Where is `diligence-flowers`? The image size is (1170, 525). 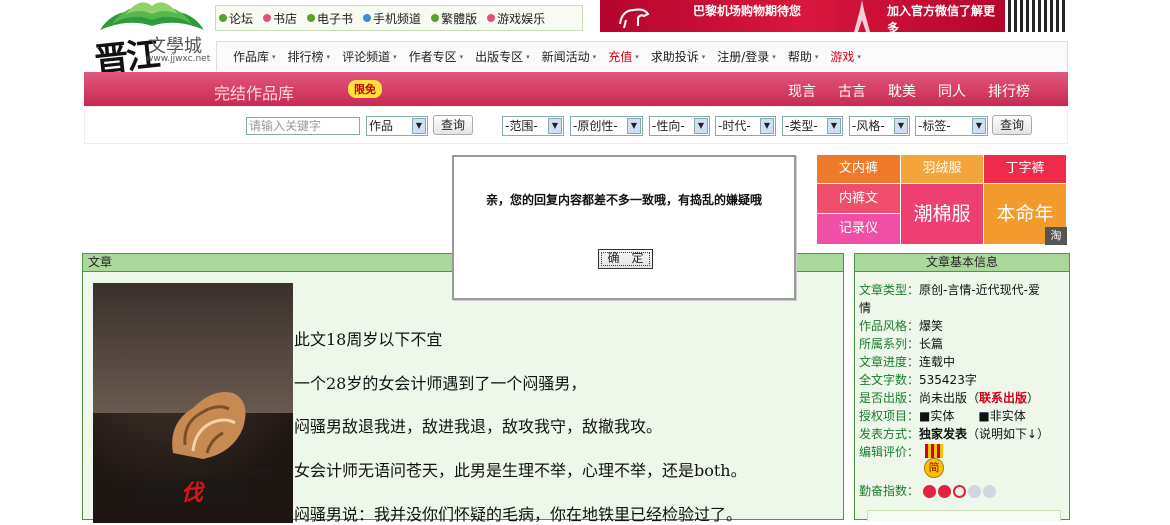 diligence-flowers is located at coordinates (959, 491).